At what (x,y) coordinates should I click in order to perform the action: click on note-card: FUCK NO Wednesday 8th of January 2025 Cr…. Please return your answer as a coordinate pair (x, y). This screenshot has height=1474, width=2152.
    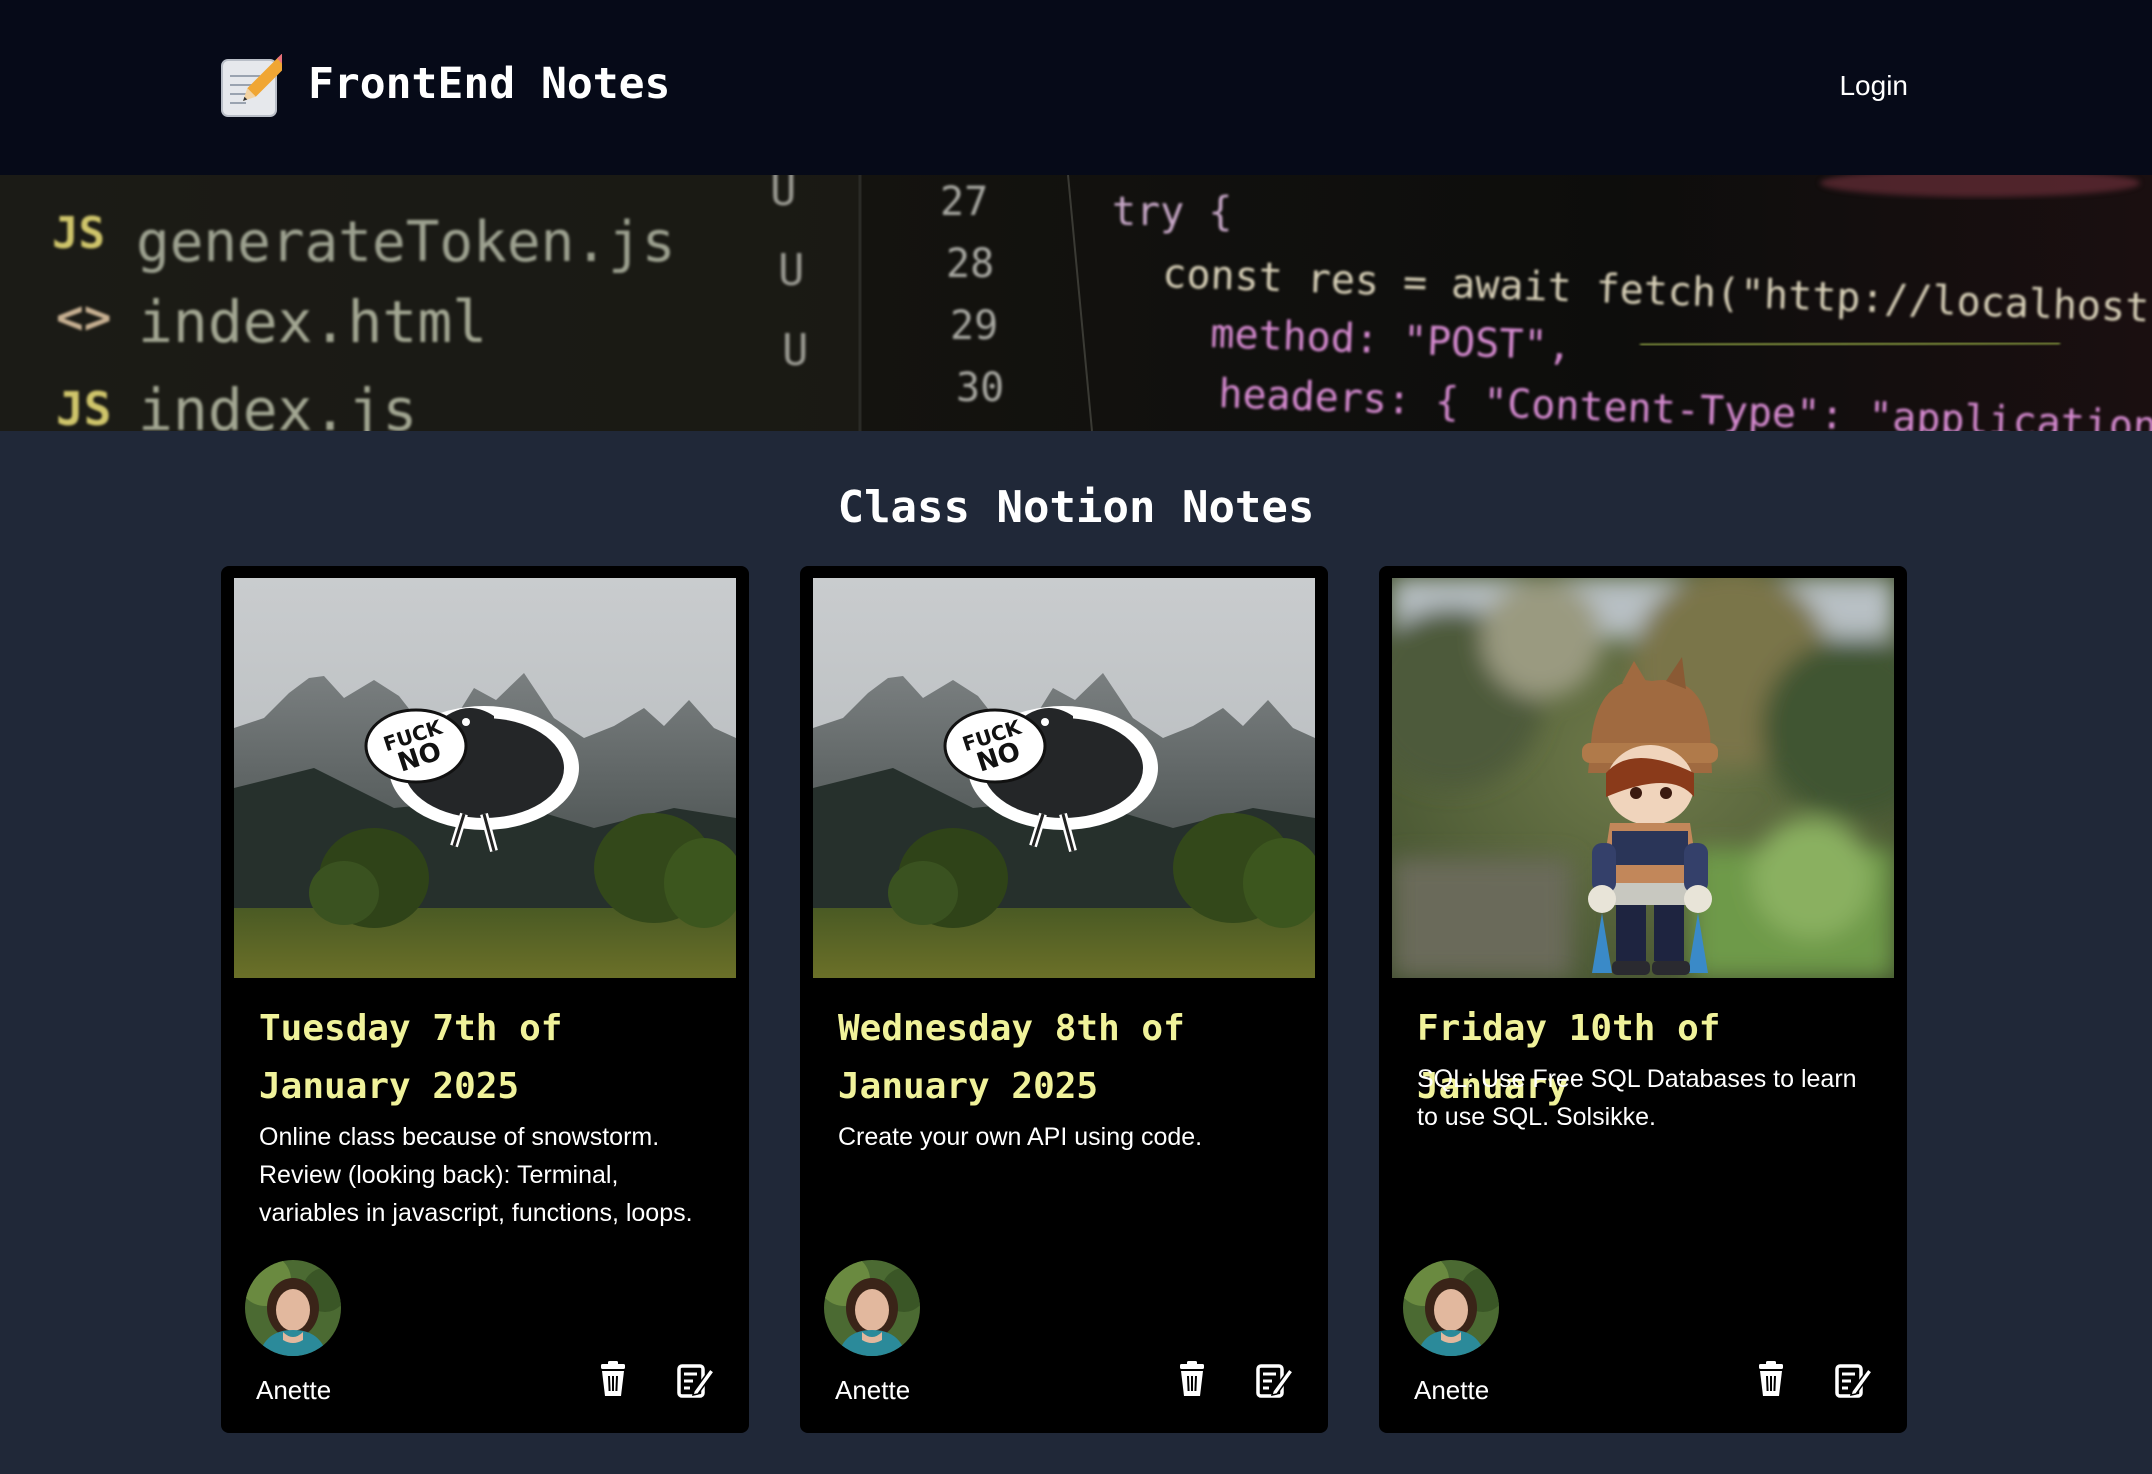
    Looking at the image, I should click on (1064, 999).